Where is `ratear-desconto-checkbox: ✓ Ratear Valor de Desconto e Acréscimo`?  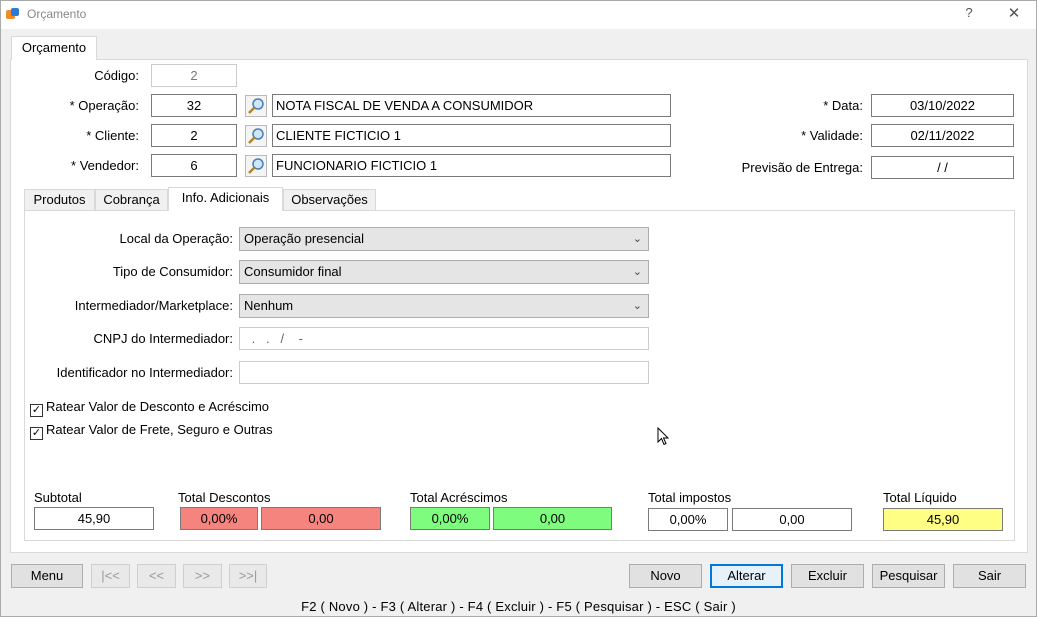 ratear-desconto-checkbox: ✓ Ratear Valor de Desconto e Acréscimo is located at coordinates (149, 408).